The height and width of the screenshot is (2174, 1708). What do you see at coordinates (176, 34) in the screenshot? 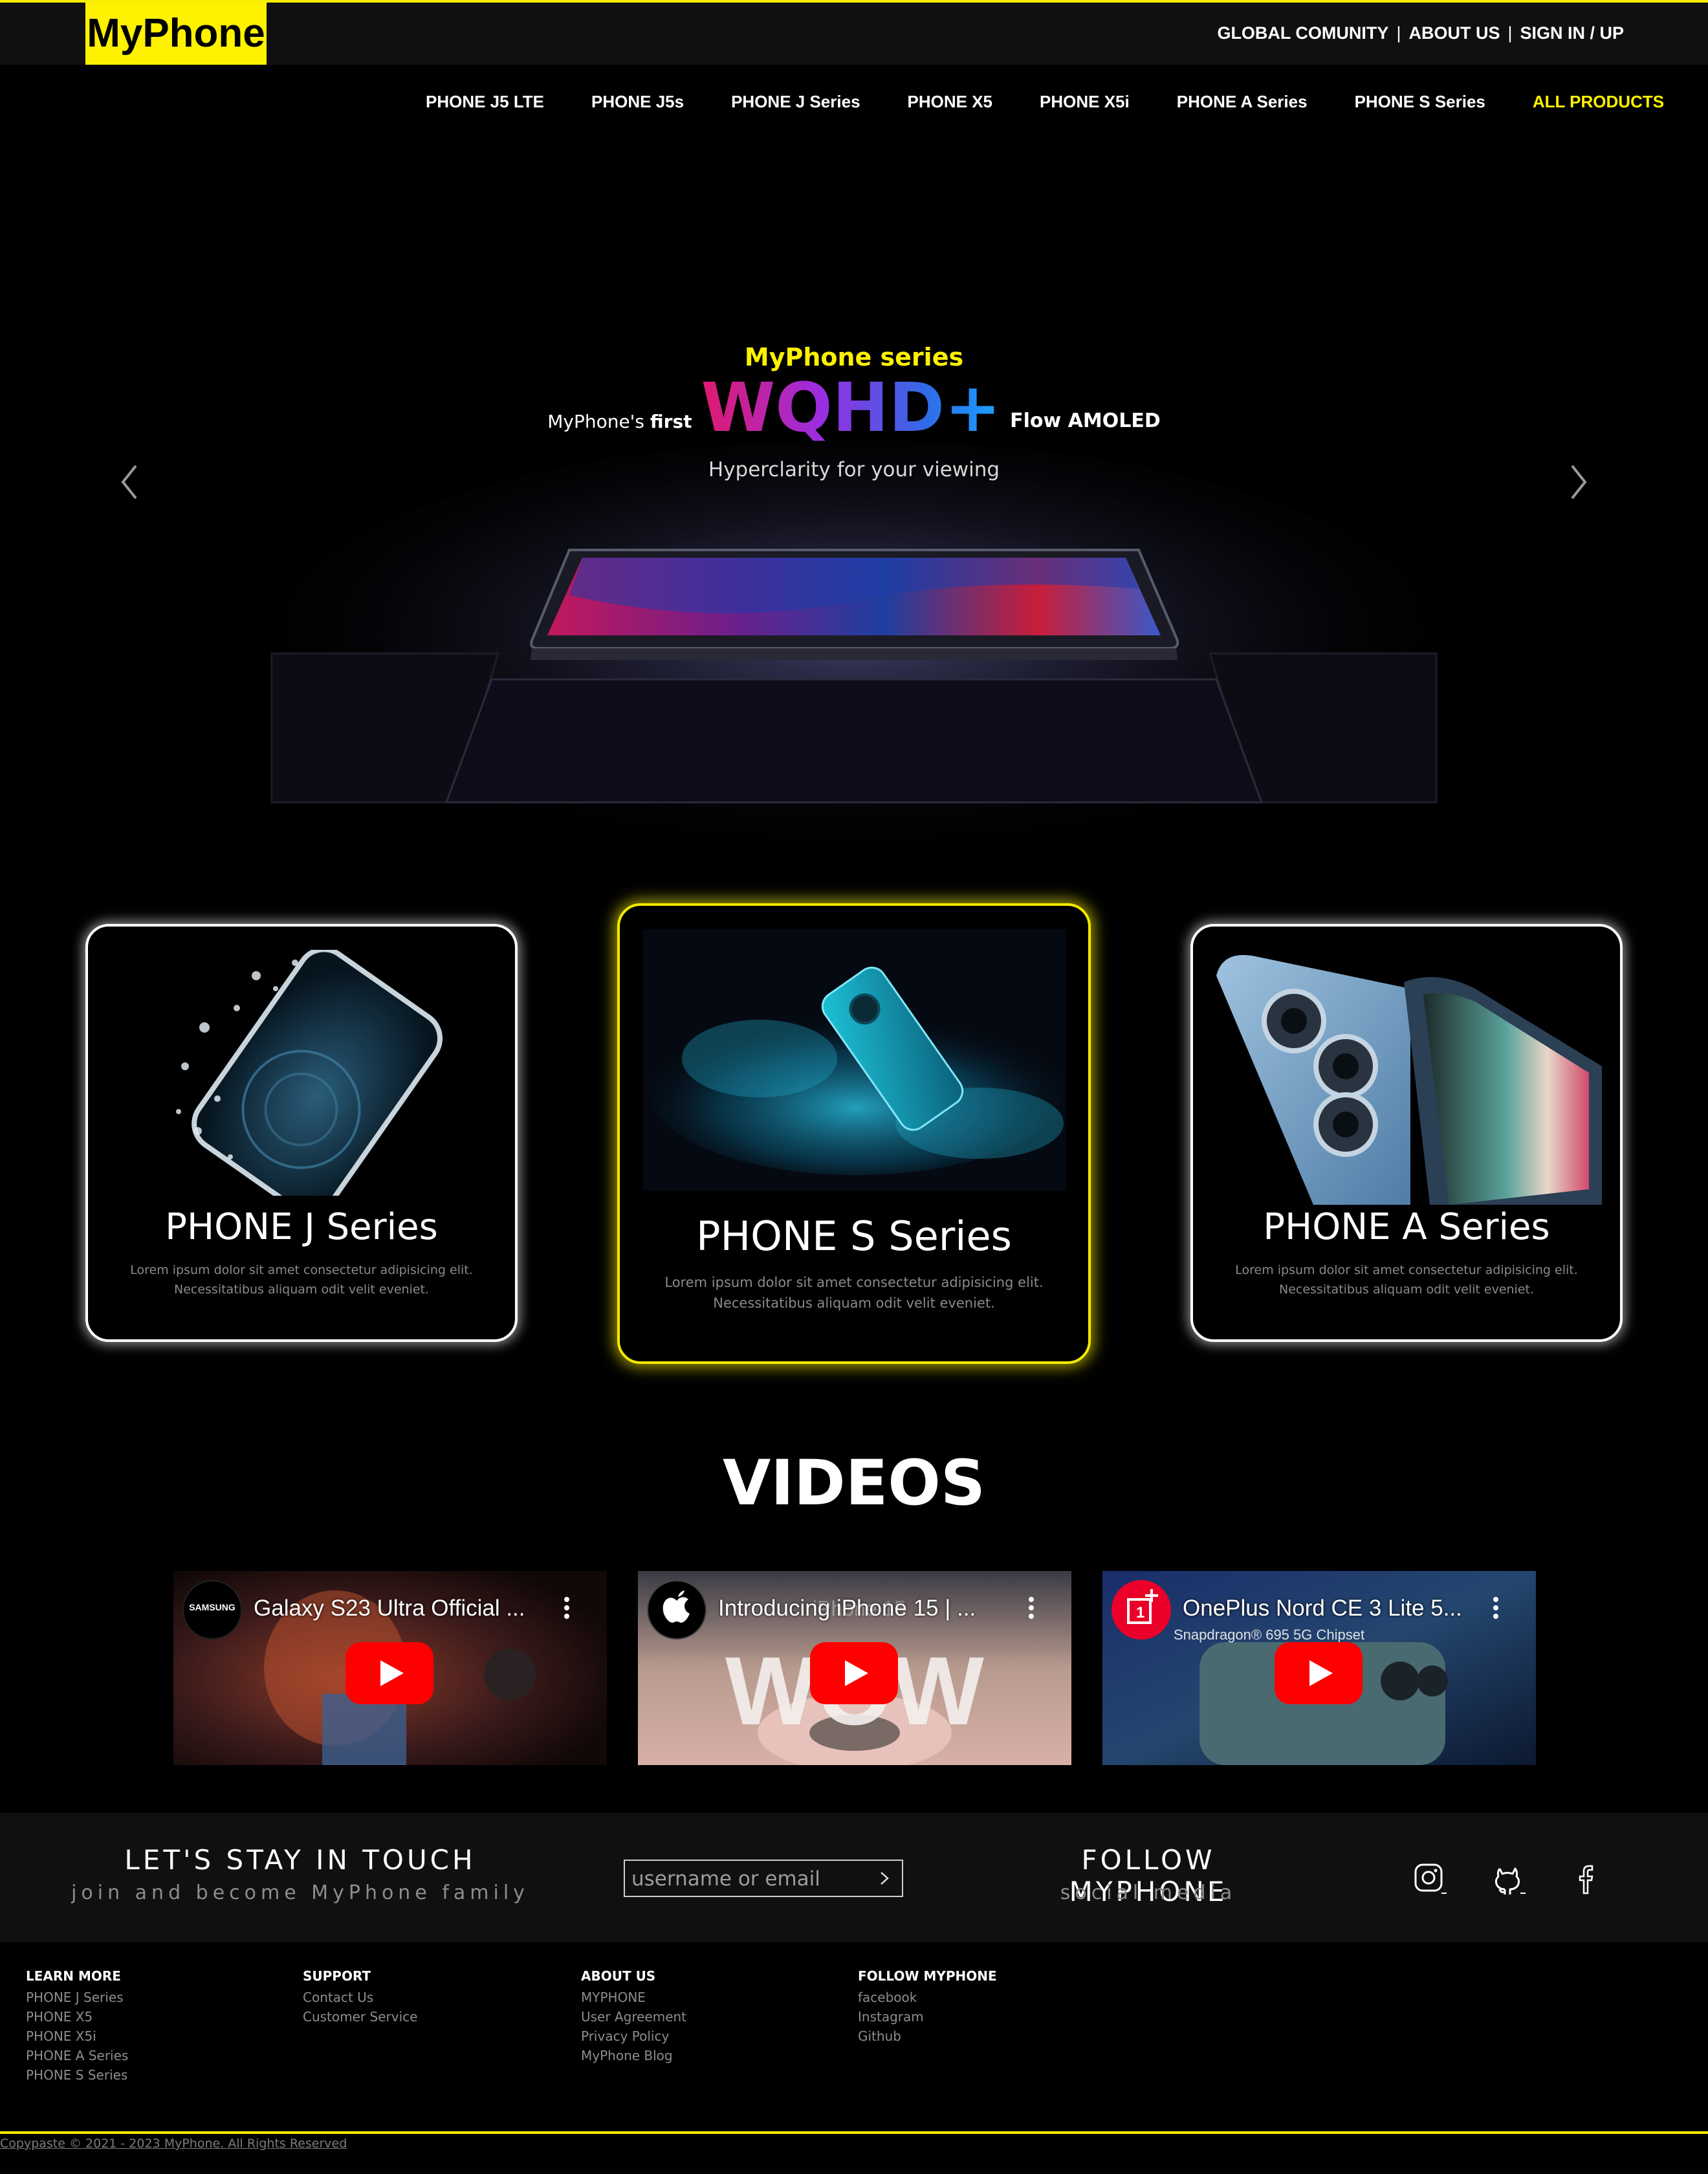
I see `logo: MyPhone` at bounding box center [176, 34].